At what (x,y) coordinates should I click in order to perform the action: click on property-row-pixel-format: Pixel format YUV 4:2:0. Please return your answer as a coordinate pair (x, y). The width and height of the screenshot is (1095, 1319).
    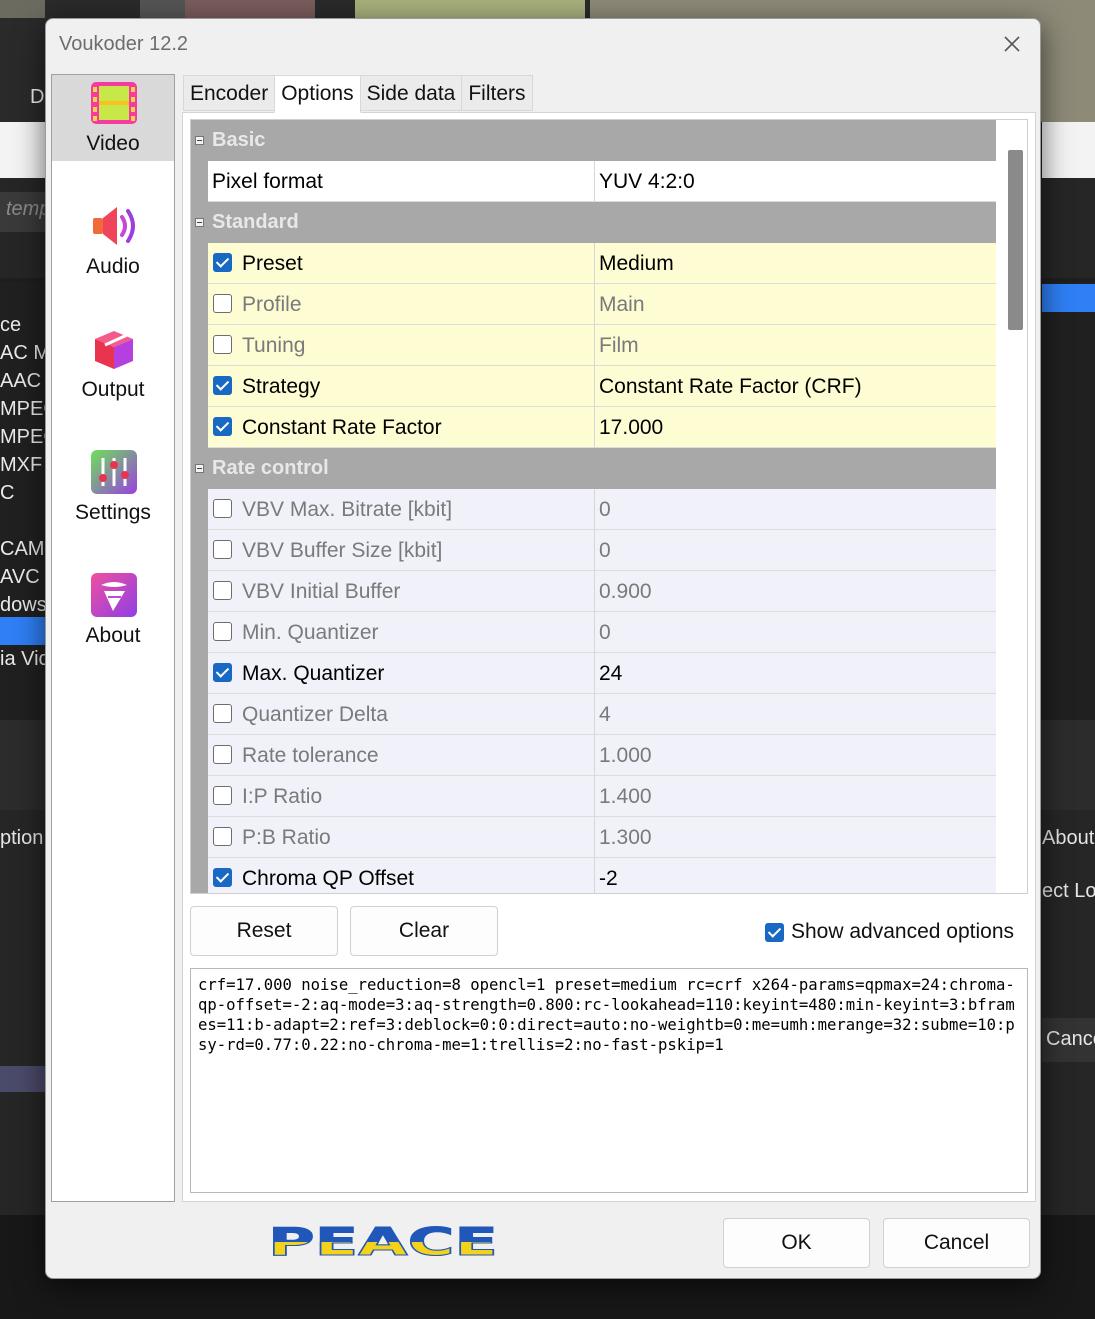
    Looking at the image, I should click on (594, 181).